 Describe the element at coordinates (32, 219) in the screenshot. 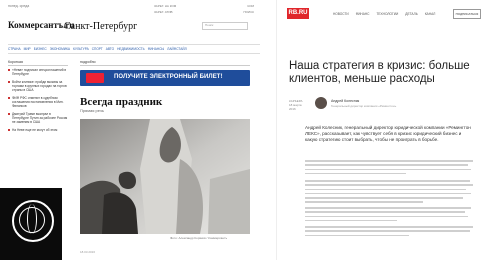

I see `emblem-racket` at that location.